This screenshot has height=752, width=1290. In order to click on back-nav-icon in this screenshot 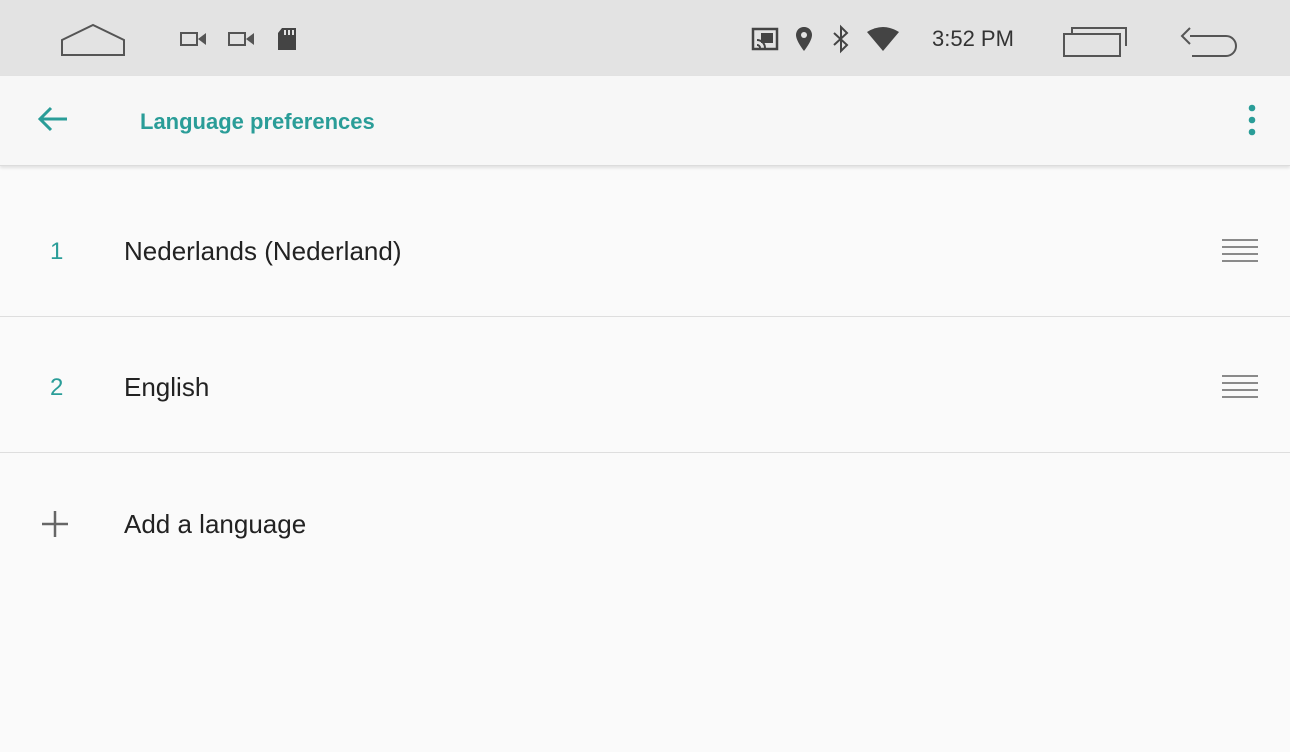, I will do `click(1209, 42)`.